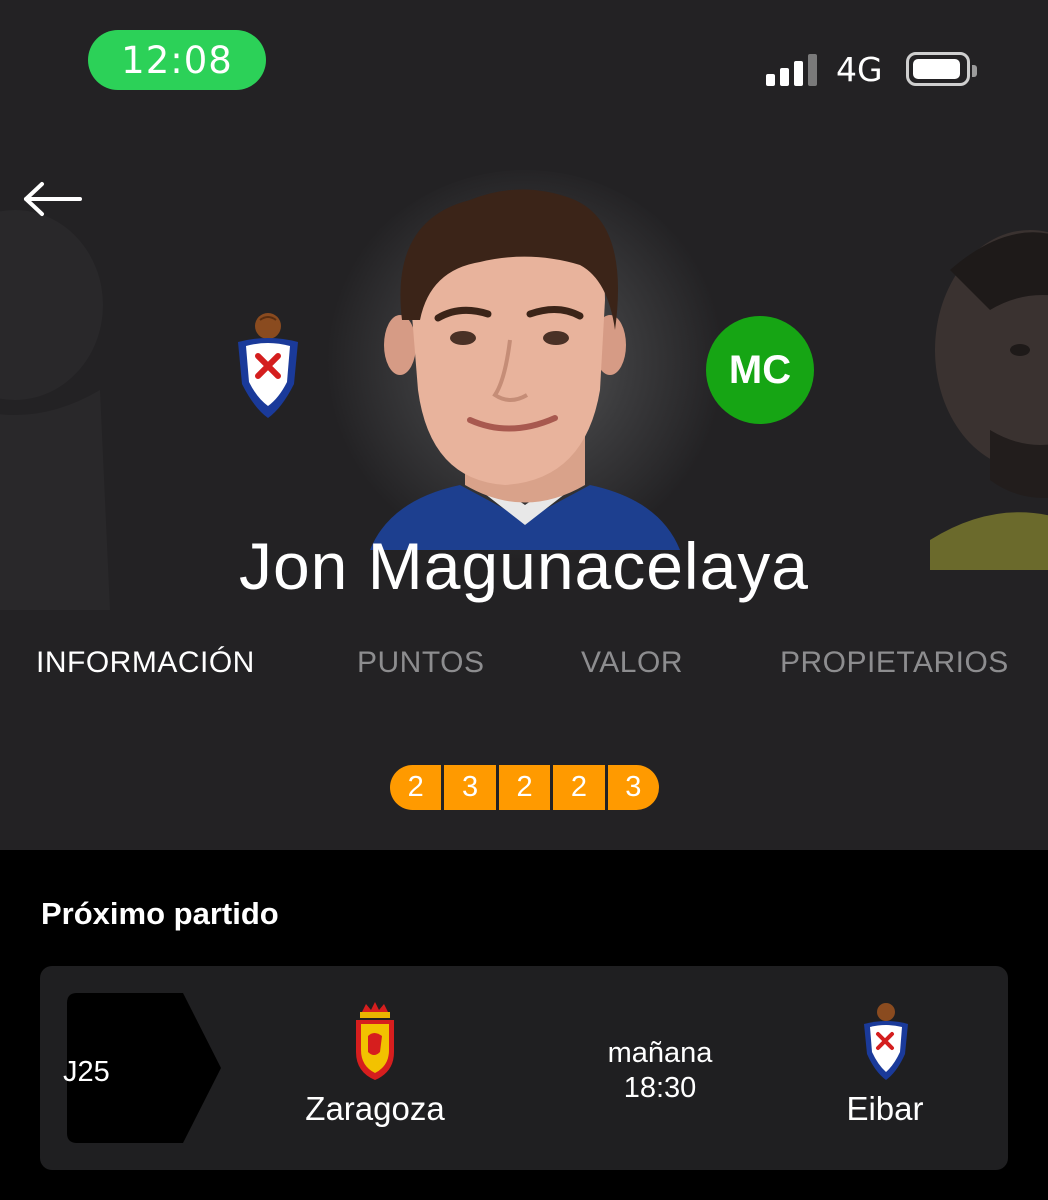 Image resolution: width=1048 pixels, height=1200 pixels. What do you see at coordinates (660, 1088) in the screenshot?
I see `kickoff-time: 18:30` at bounding box center [660, 1088].